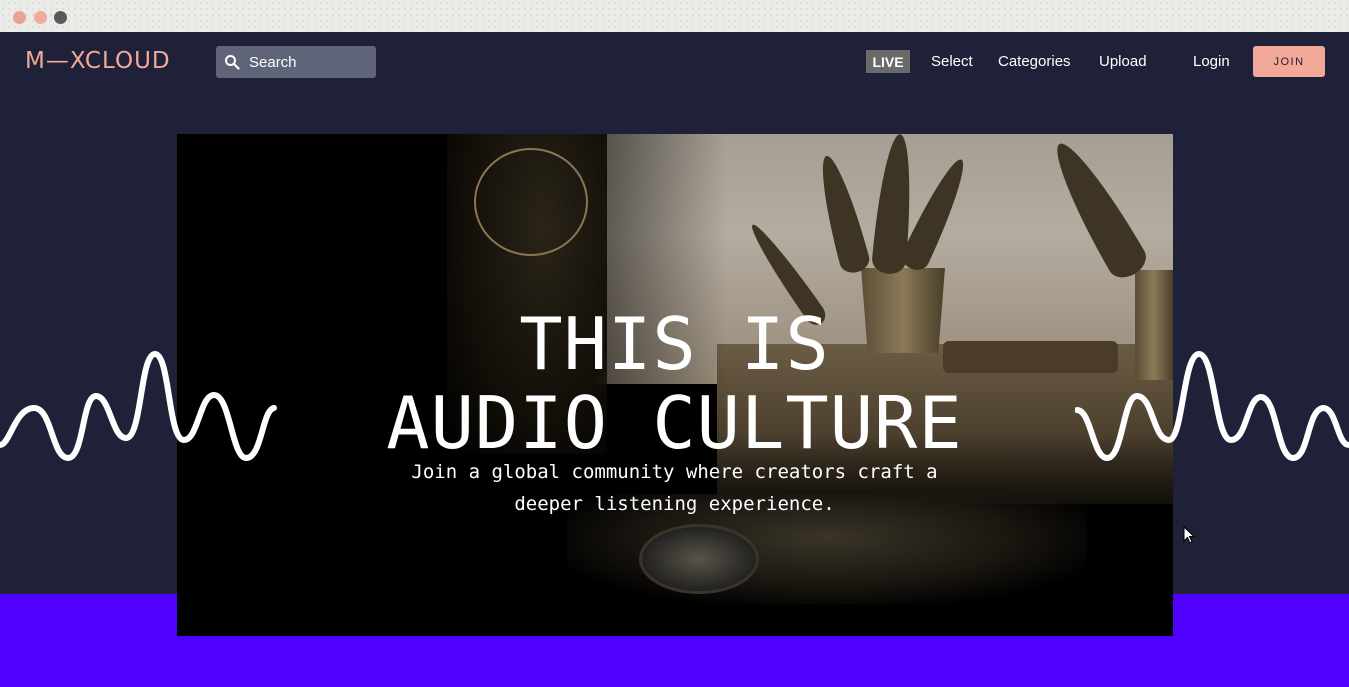  I want to click on image-turntable-platter, so click(699, 559).